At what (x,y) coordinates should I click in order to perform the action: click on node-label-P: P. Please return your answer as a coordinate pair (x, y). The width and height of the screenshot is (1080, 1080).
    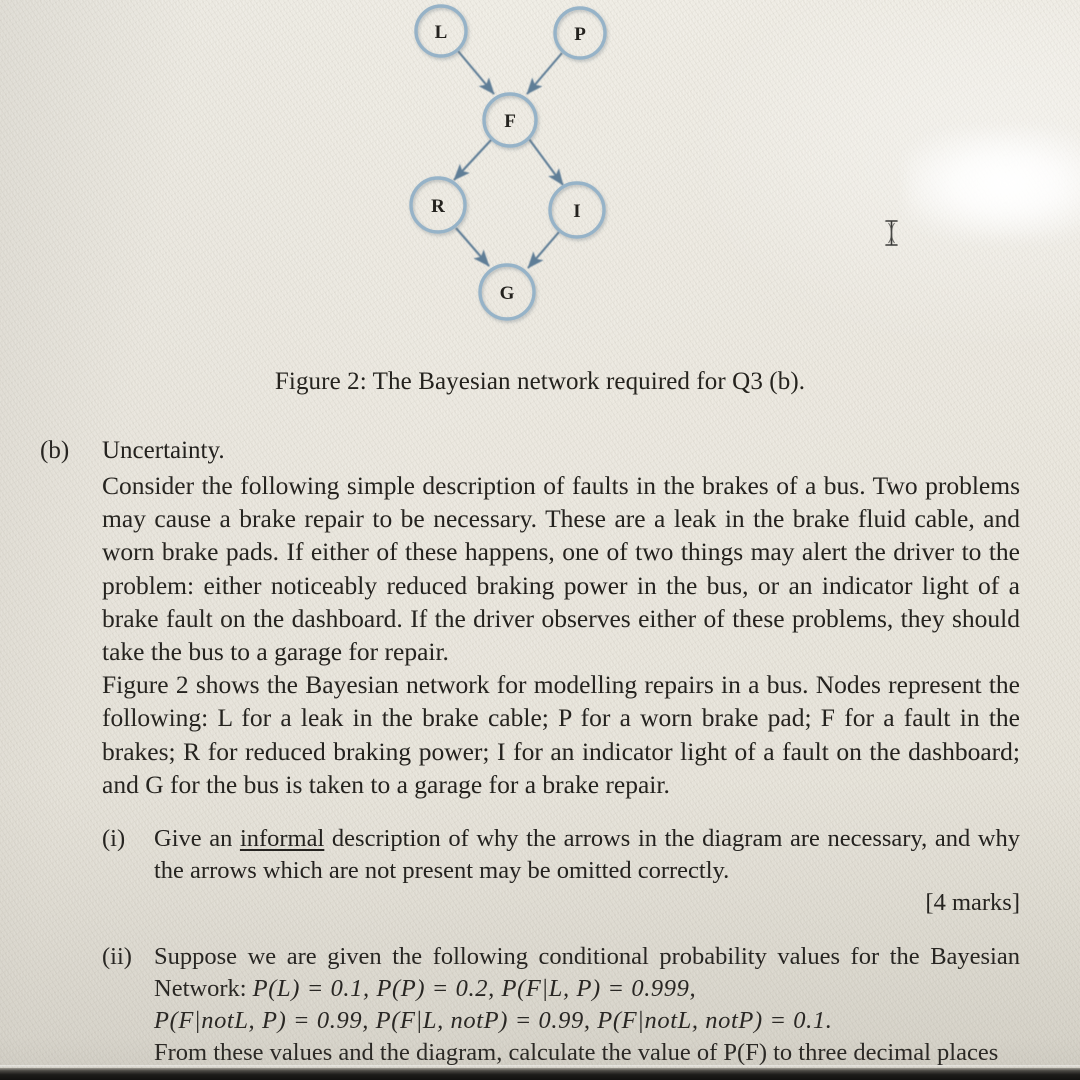
    Looking at the image, I should click on (580, 34).